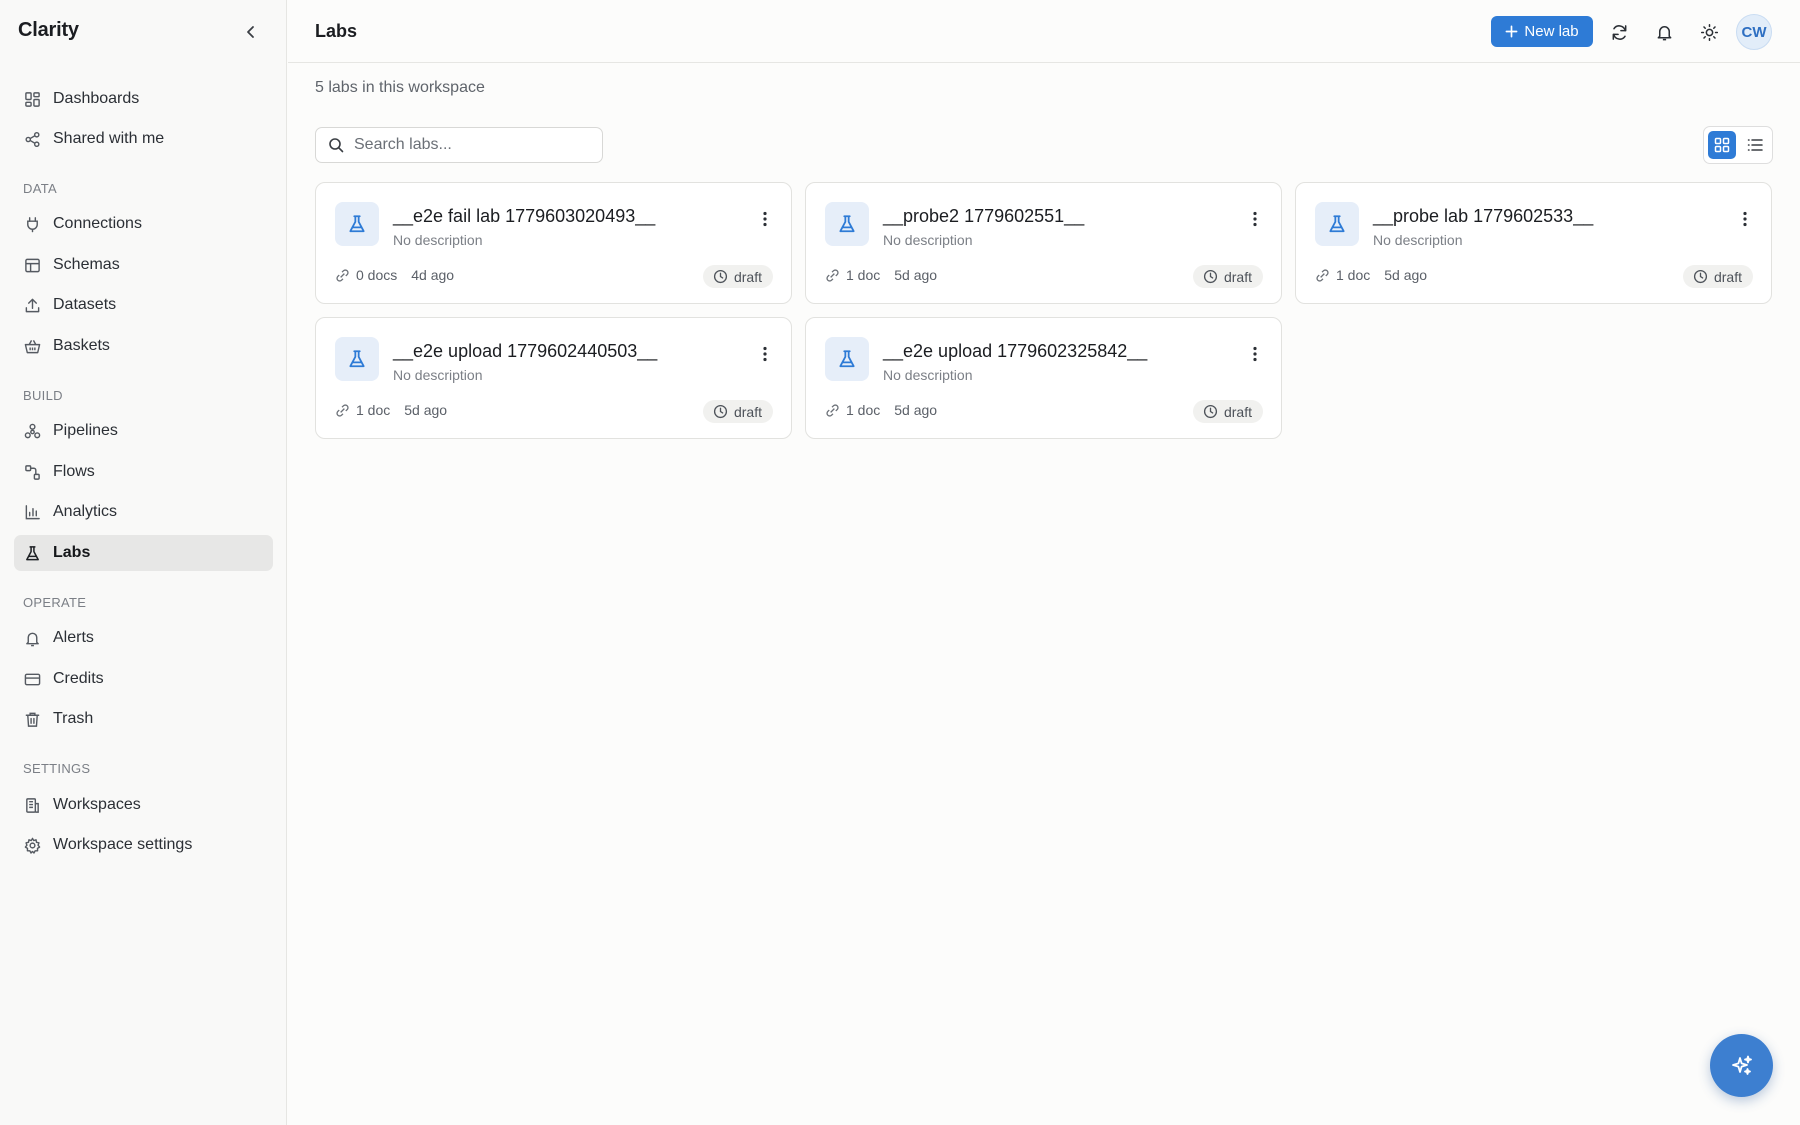 The height and width of the screenshot is (1125, 1800). Describe the element at coordinates (55, 602) in the screenshot. I see `section-label-operate: OPERATE` at that location.